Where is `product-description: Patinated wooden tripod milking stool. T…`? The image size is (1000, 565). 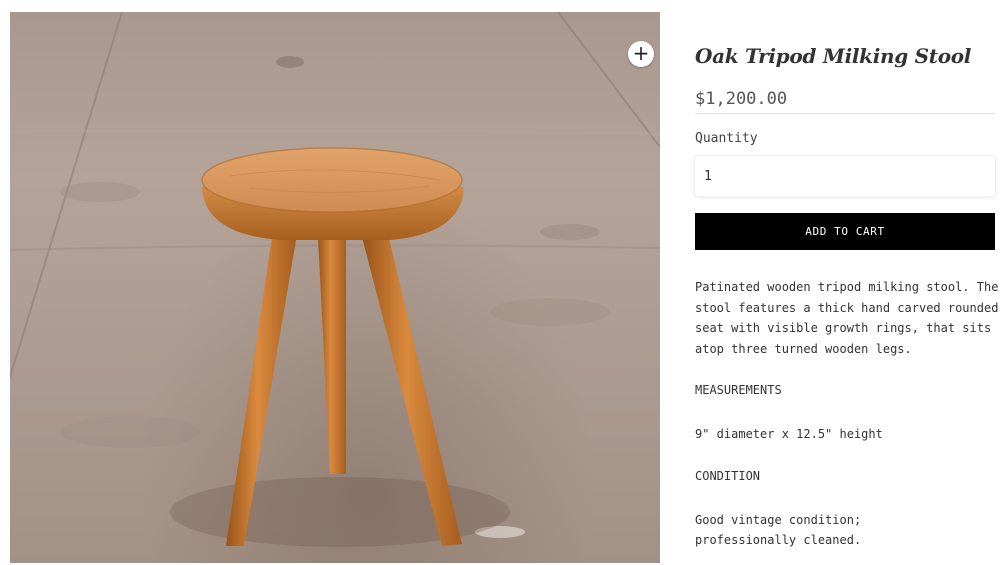 product-description: Patinated wooden tripod milking stool. T… is located at coordinates (847, 318).